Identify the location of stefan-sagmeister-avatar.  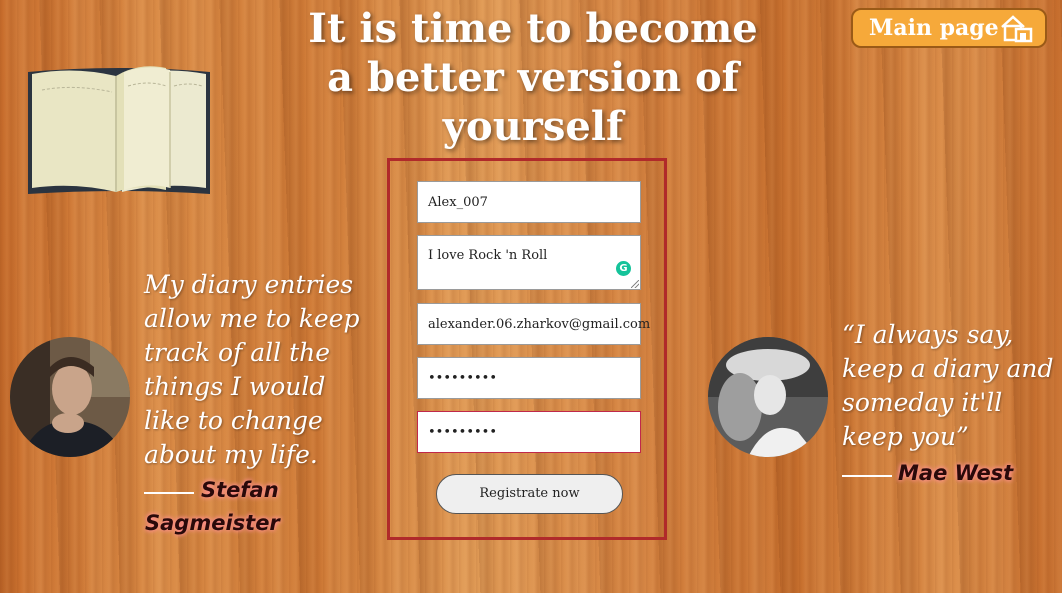
(70, 397).